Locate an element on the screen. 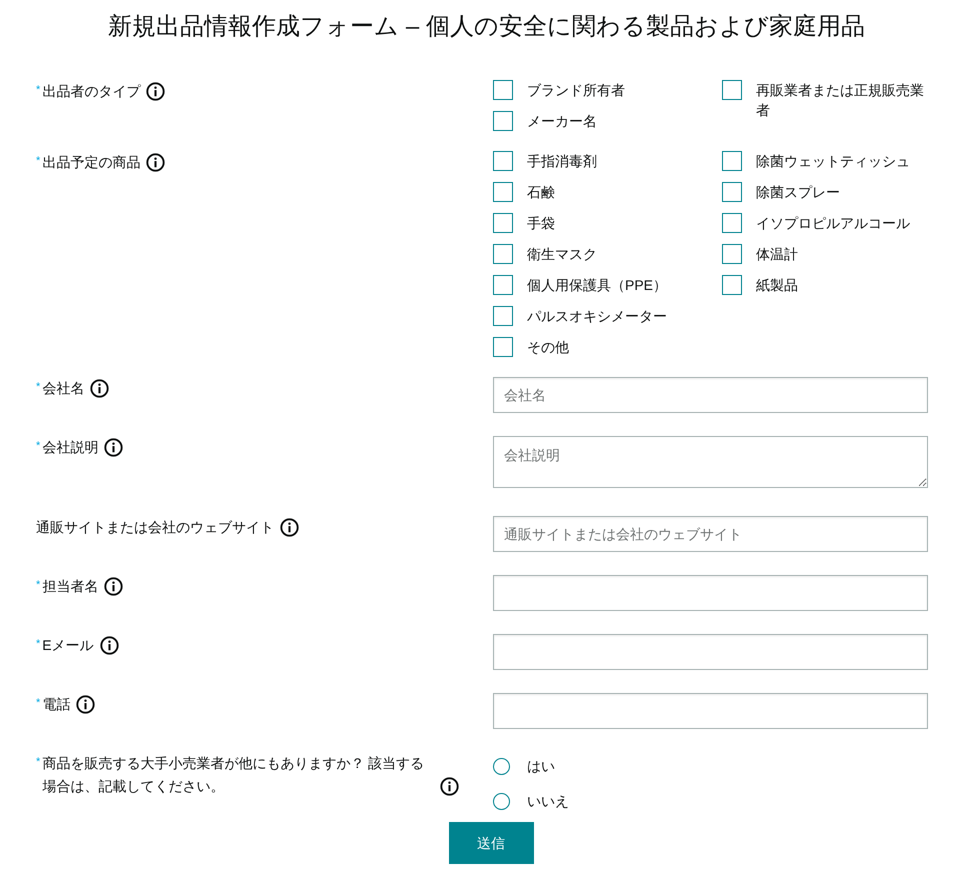  checkbox-label: イソプロピルアルコール is located at coordinates (833, 223).